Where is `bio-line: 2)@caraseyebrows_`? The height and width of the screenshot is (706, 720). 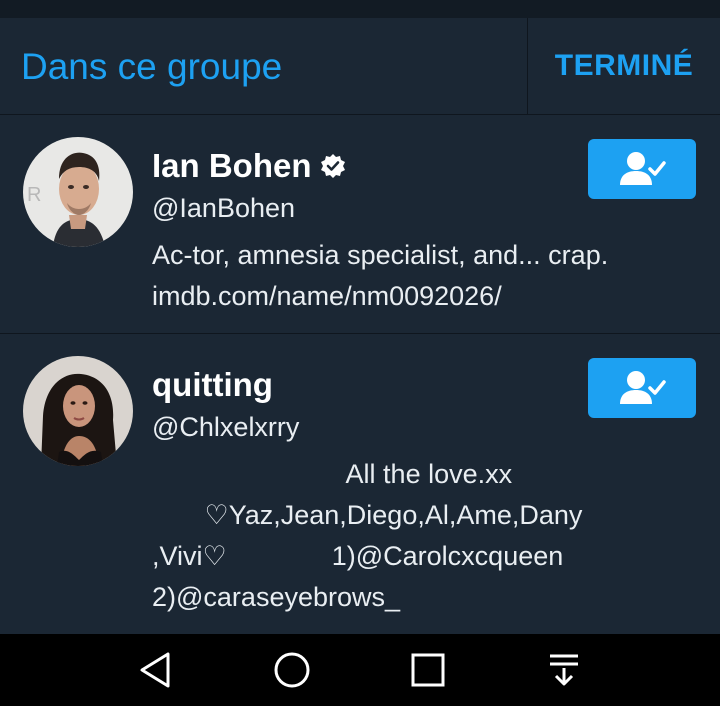
bio-line: 2)@caraseyebrows_ is located at coordinates (367, 597).